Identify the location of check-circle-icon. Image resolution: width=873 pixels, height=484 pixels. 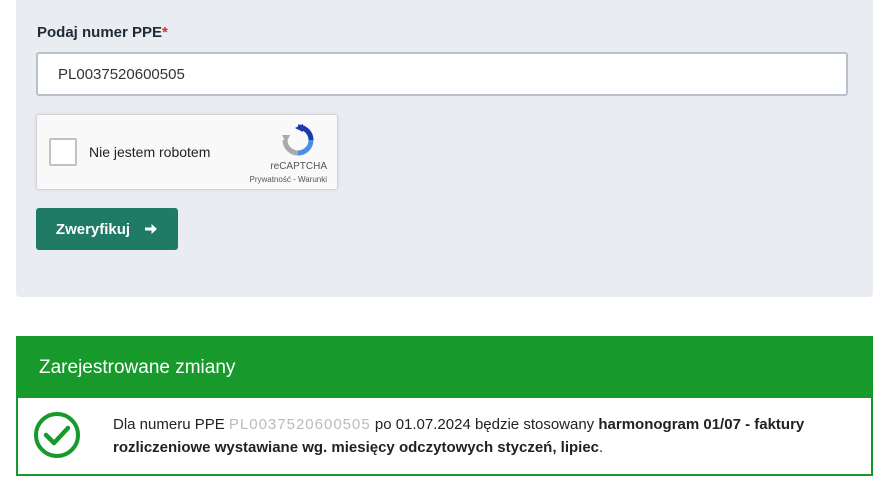
(57, 435).